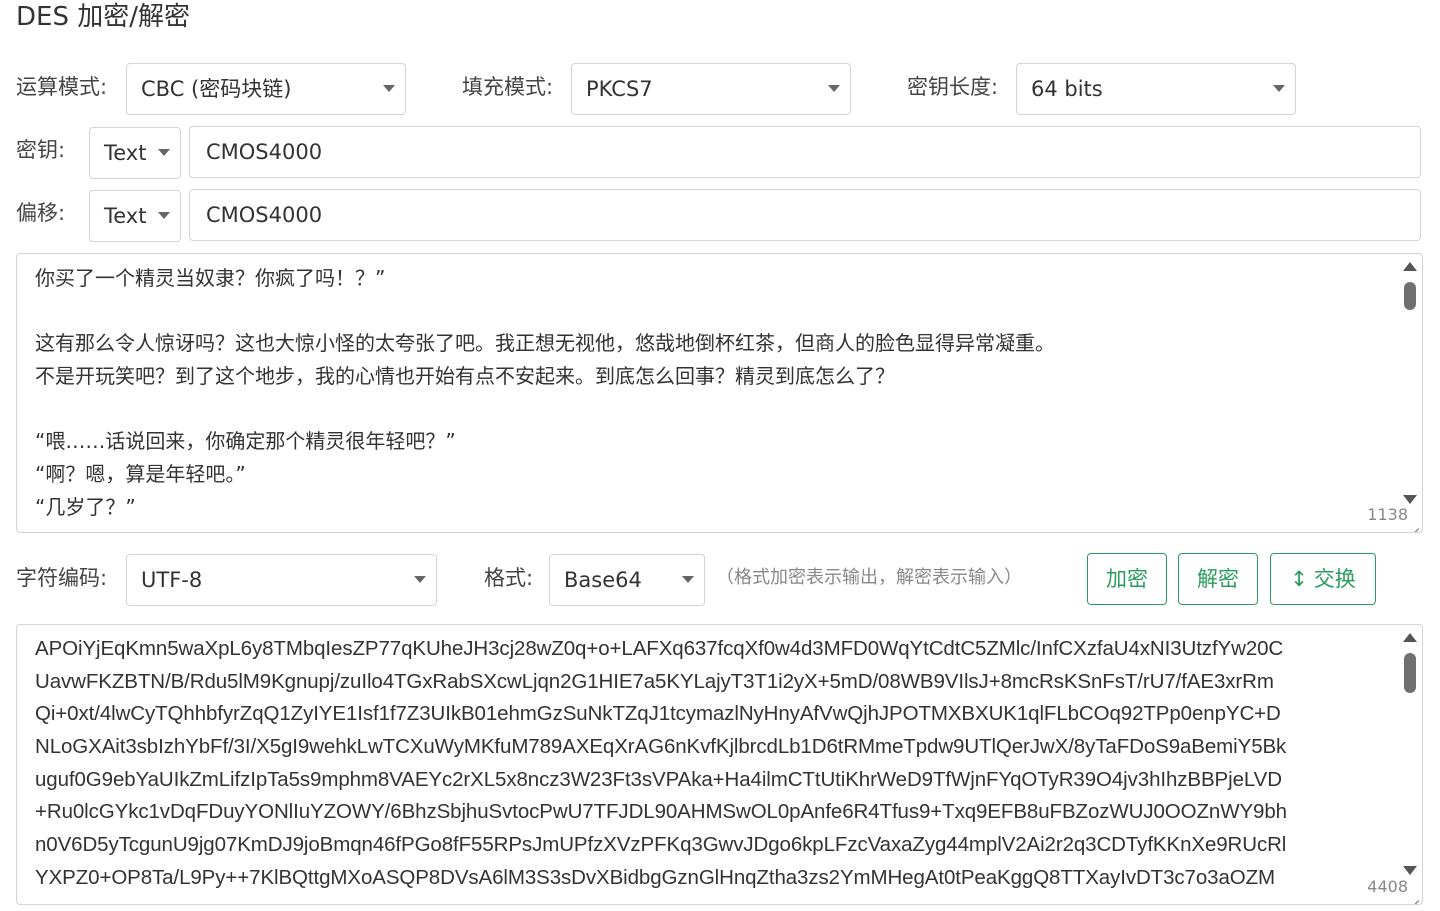 This screenshot has height=911, width=1440. What do you see at coordinates (85, 506) in the screenshot?
I see `plaintext-line: “几岁了？”` at bounding box center [85, 506].